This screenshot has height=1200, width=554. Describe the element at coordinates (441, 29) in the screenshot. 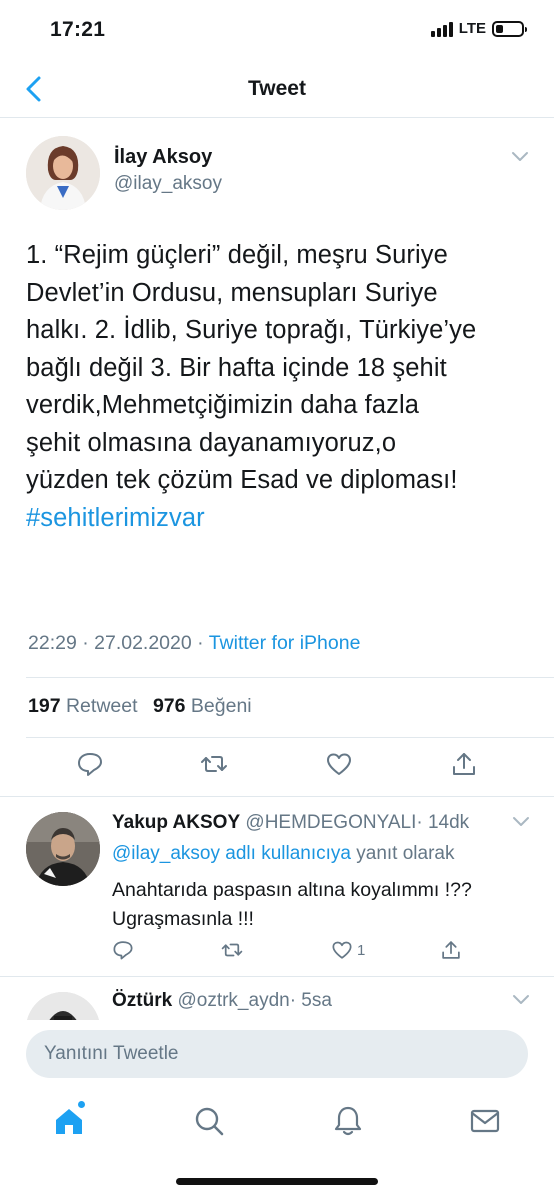

I see `signal-icon` at that location.